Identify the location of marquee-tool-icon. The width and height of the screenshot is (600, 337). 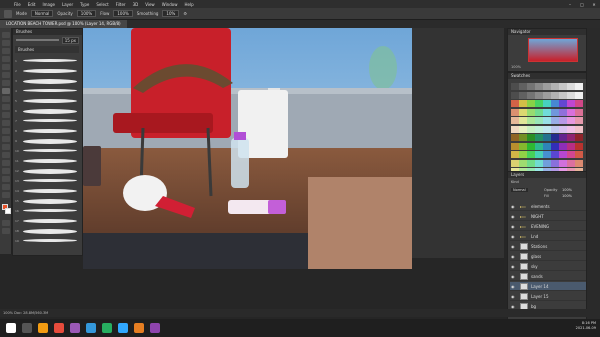
(6, 43).